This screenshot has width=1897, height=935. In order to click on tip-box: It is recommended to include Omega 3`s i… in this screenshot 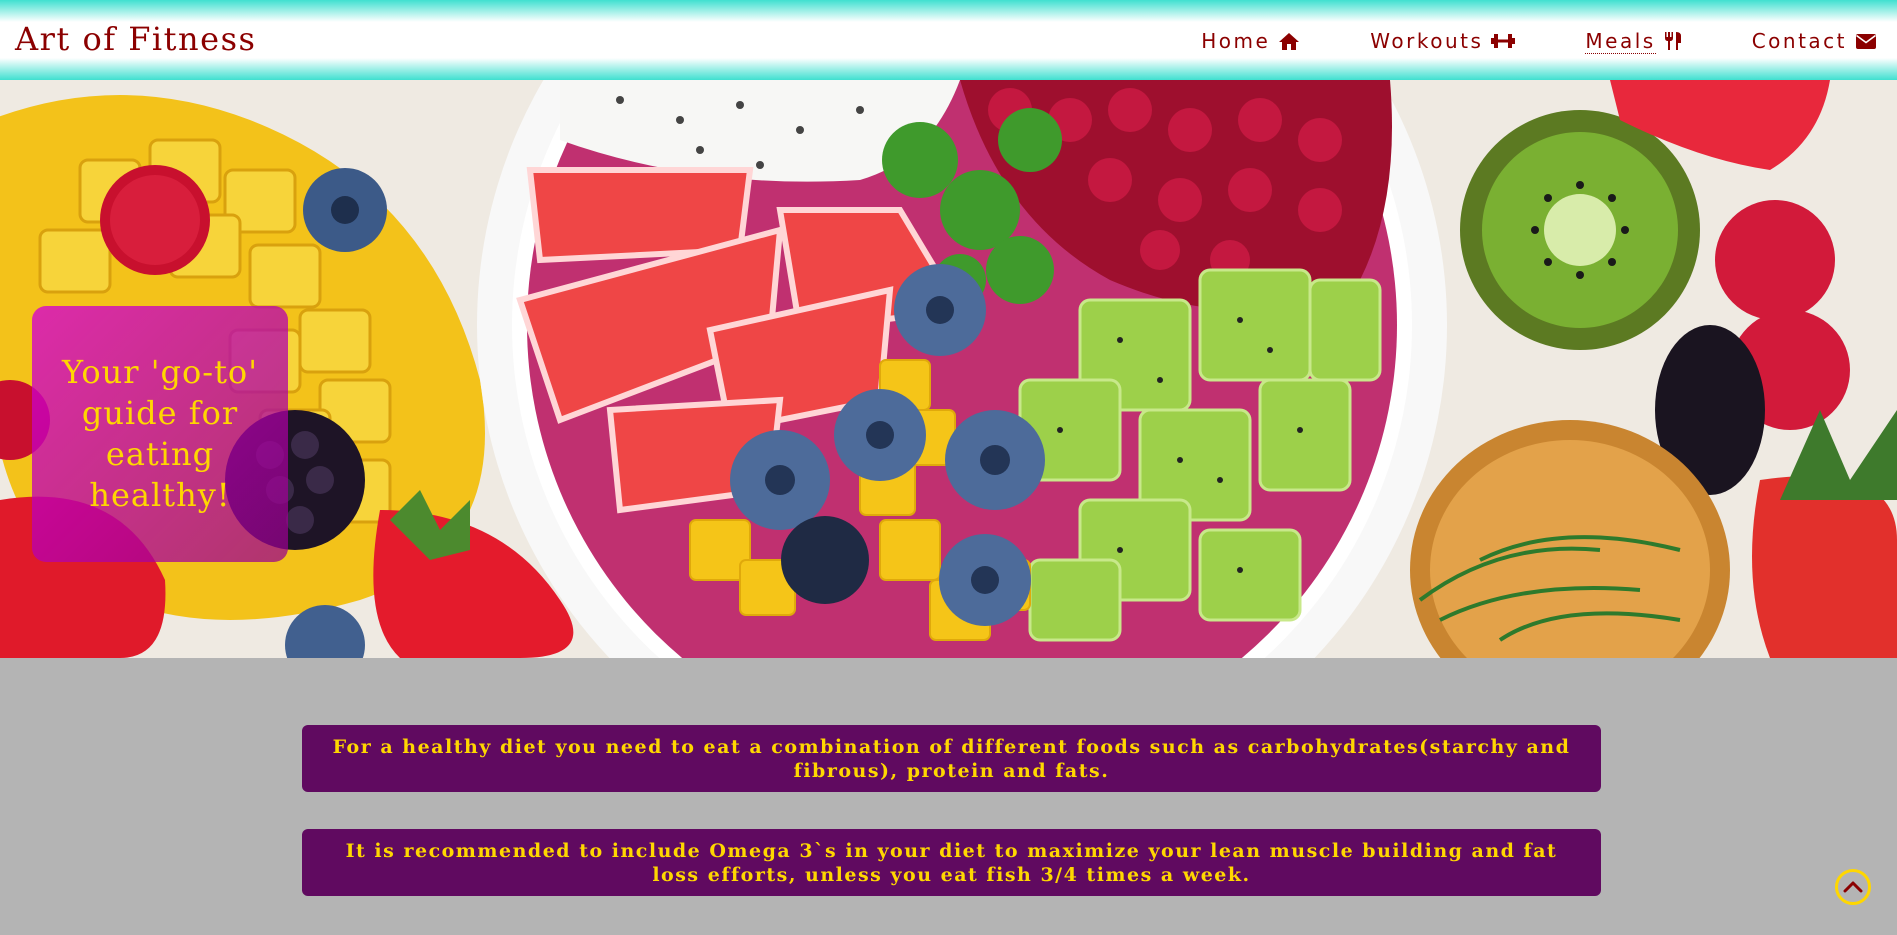, I will do `click(951, 862)`.